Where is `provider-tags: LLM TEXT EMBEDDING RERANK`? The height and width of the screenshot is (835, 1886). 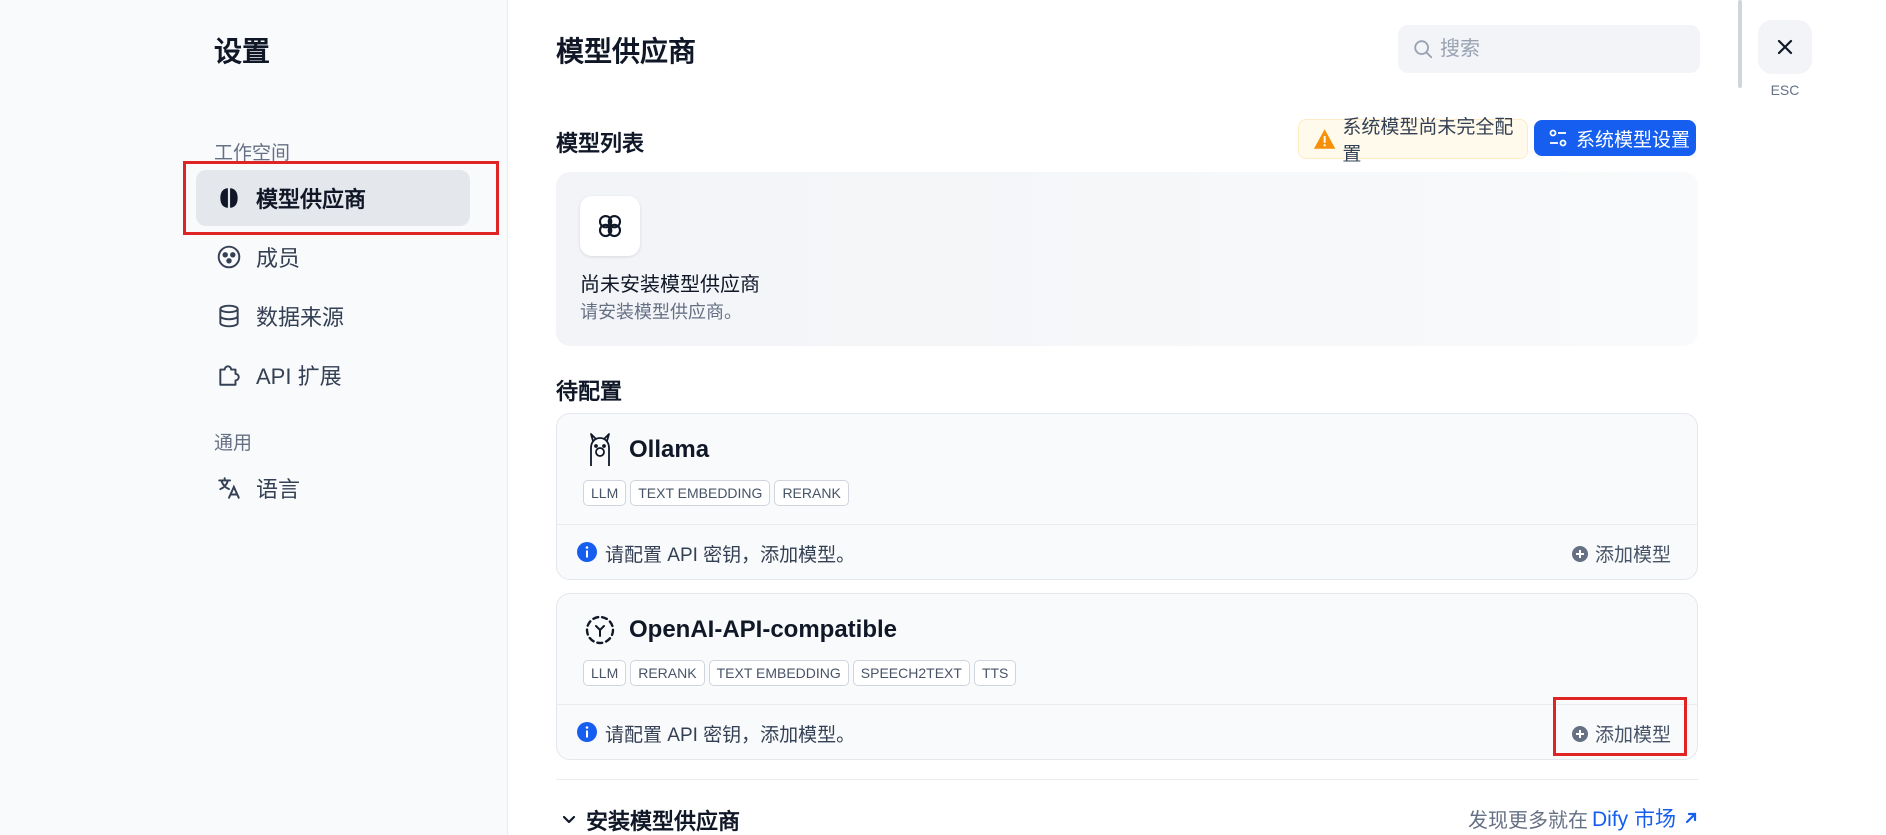
provider-tags: LLM TEXT EMBEDDING RERANK is located at coordinates (716, 493).